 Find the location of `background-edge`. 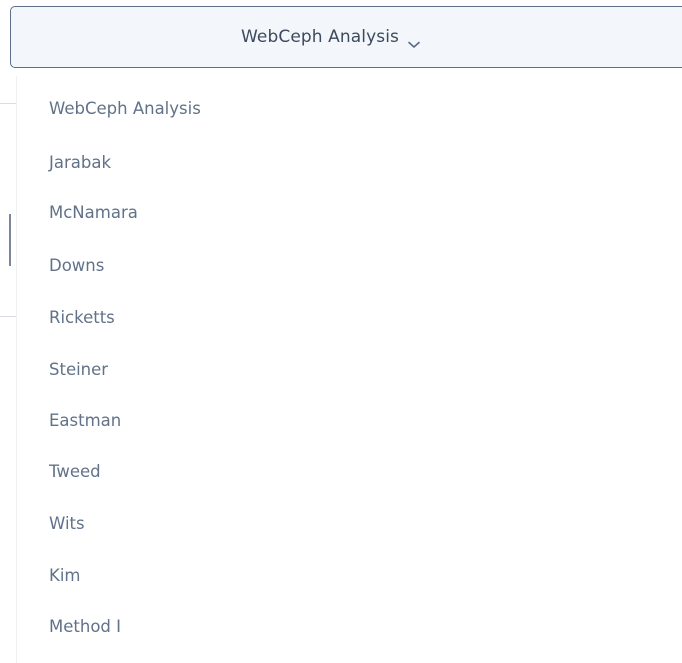

background-edge is located at coordinates (10, 240).